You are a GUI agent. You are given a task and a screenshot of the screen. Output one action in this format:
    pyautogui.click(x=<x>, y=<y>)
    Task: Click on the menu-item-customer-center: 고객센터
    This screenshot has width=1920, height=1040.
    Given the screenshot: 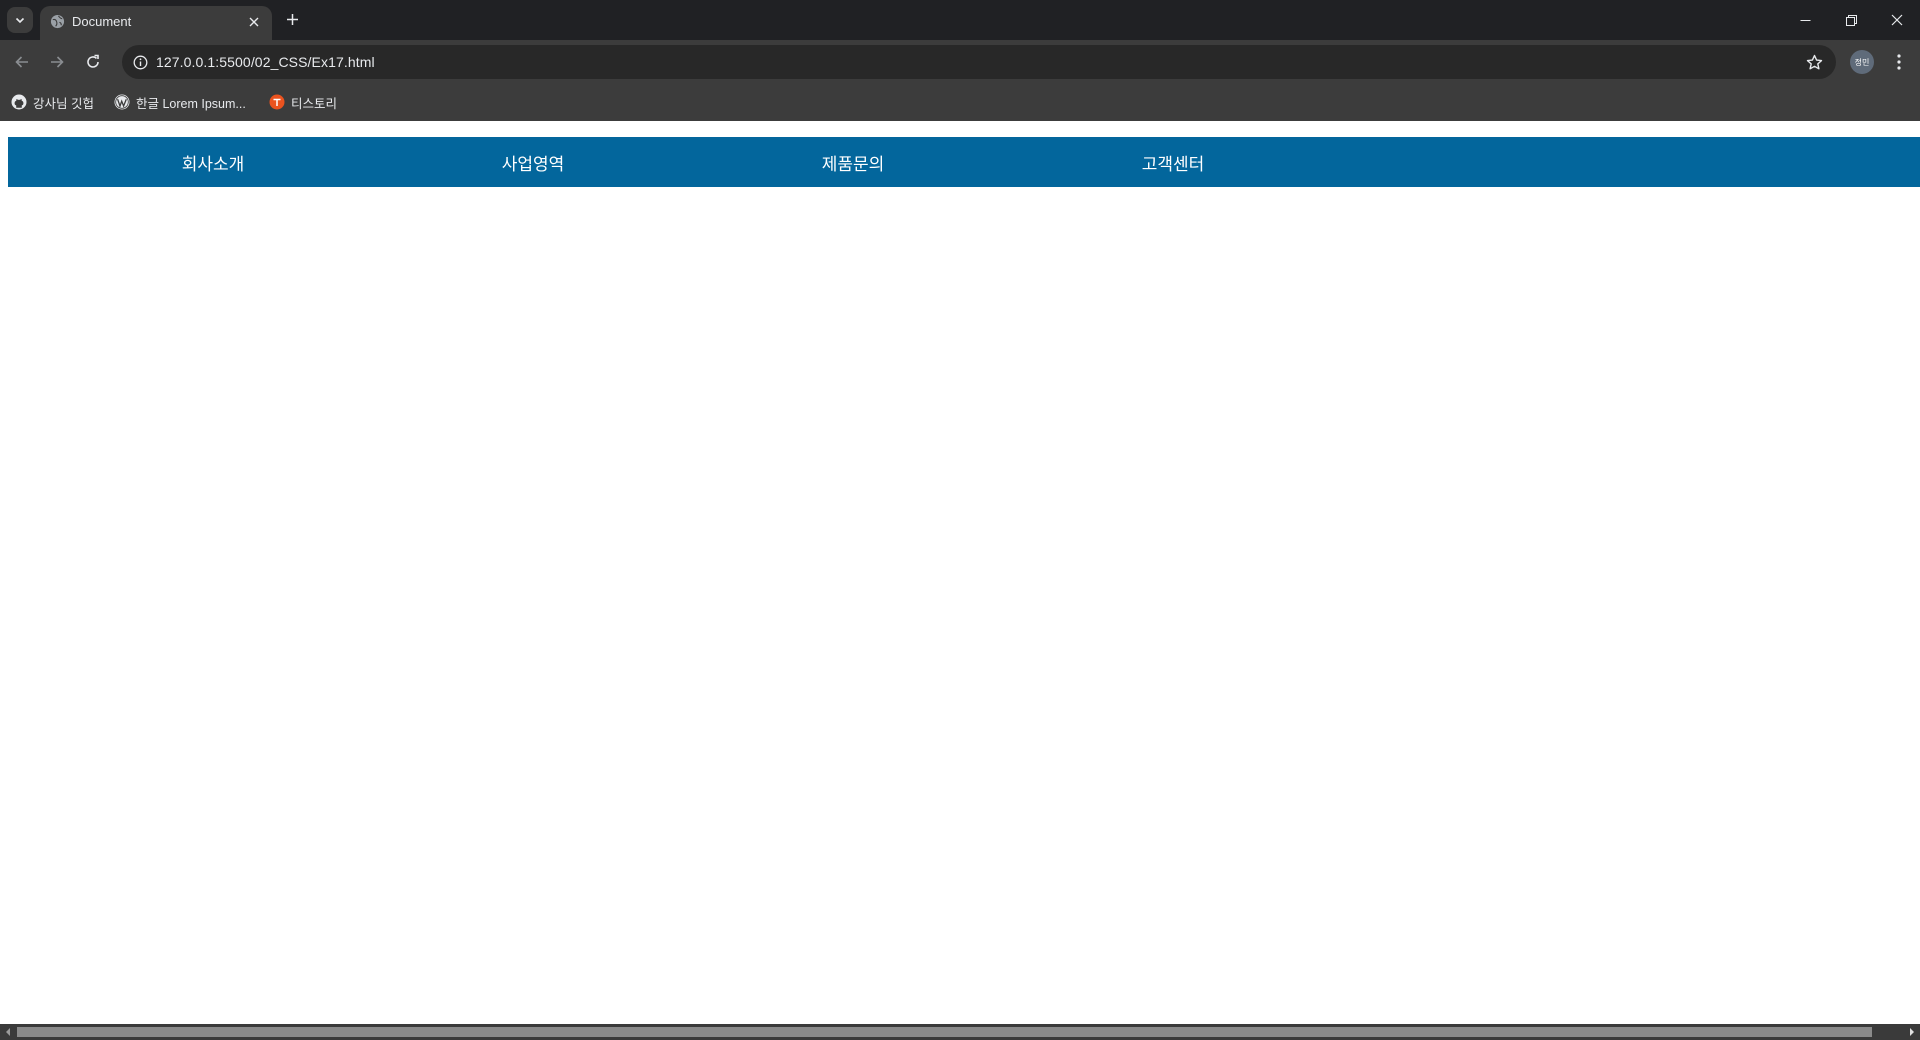 What is the action you would take?
    pyautogui.click(x=1173, y=162)
    